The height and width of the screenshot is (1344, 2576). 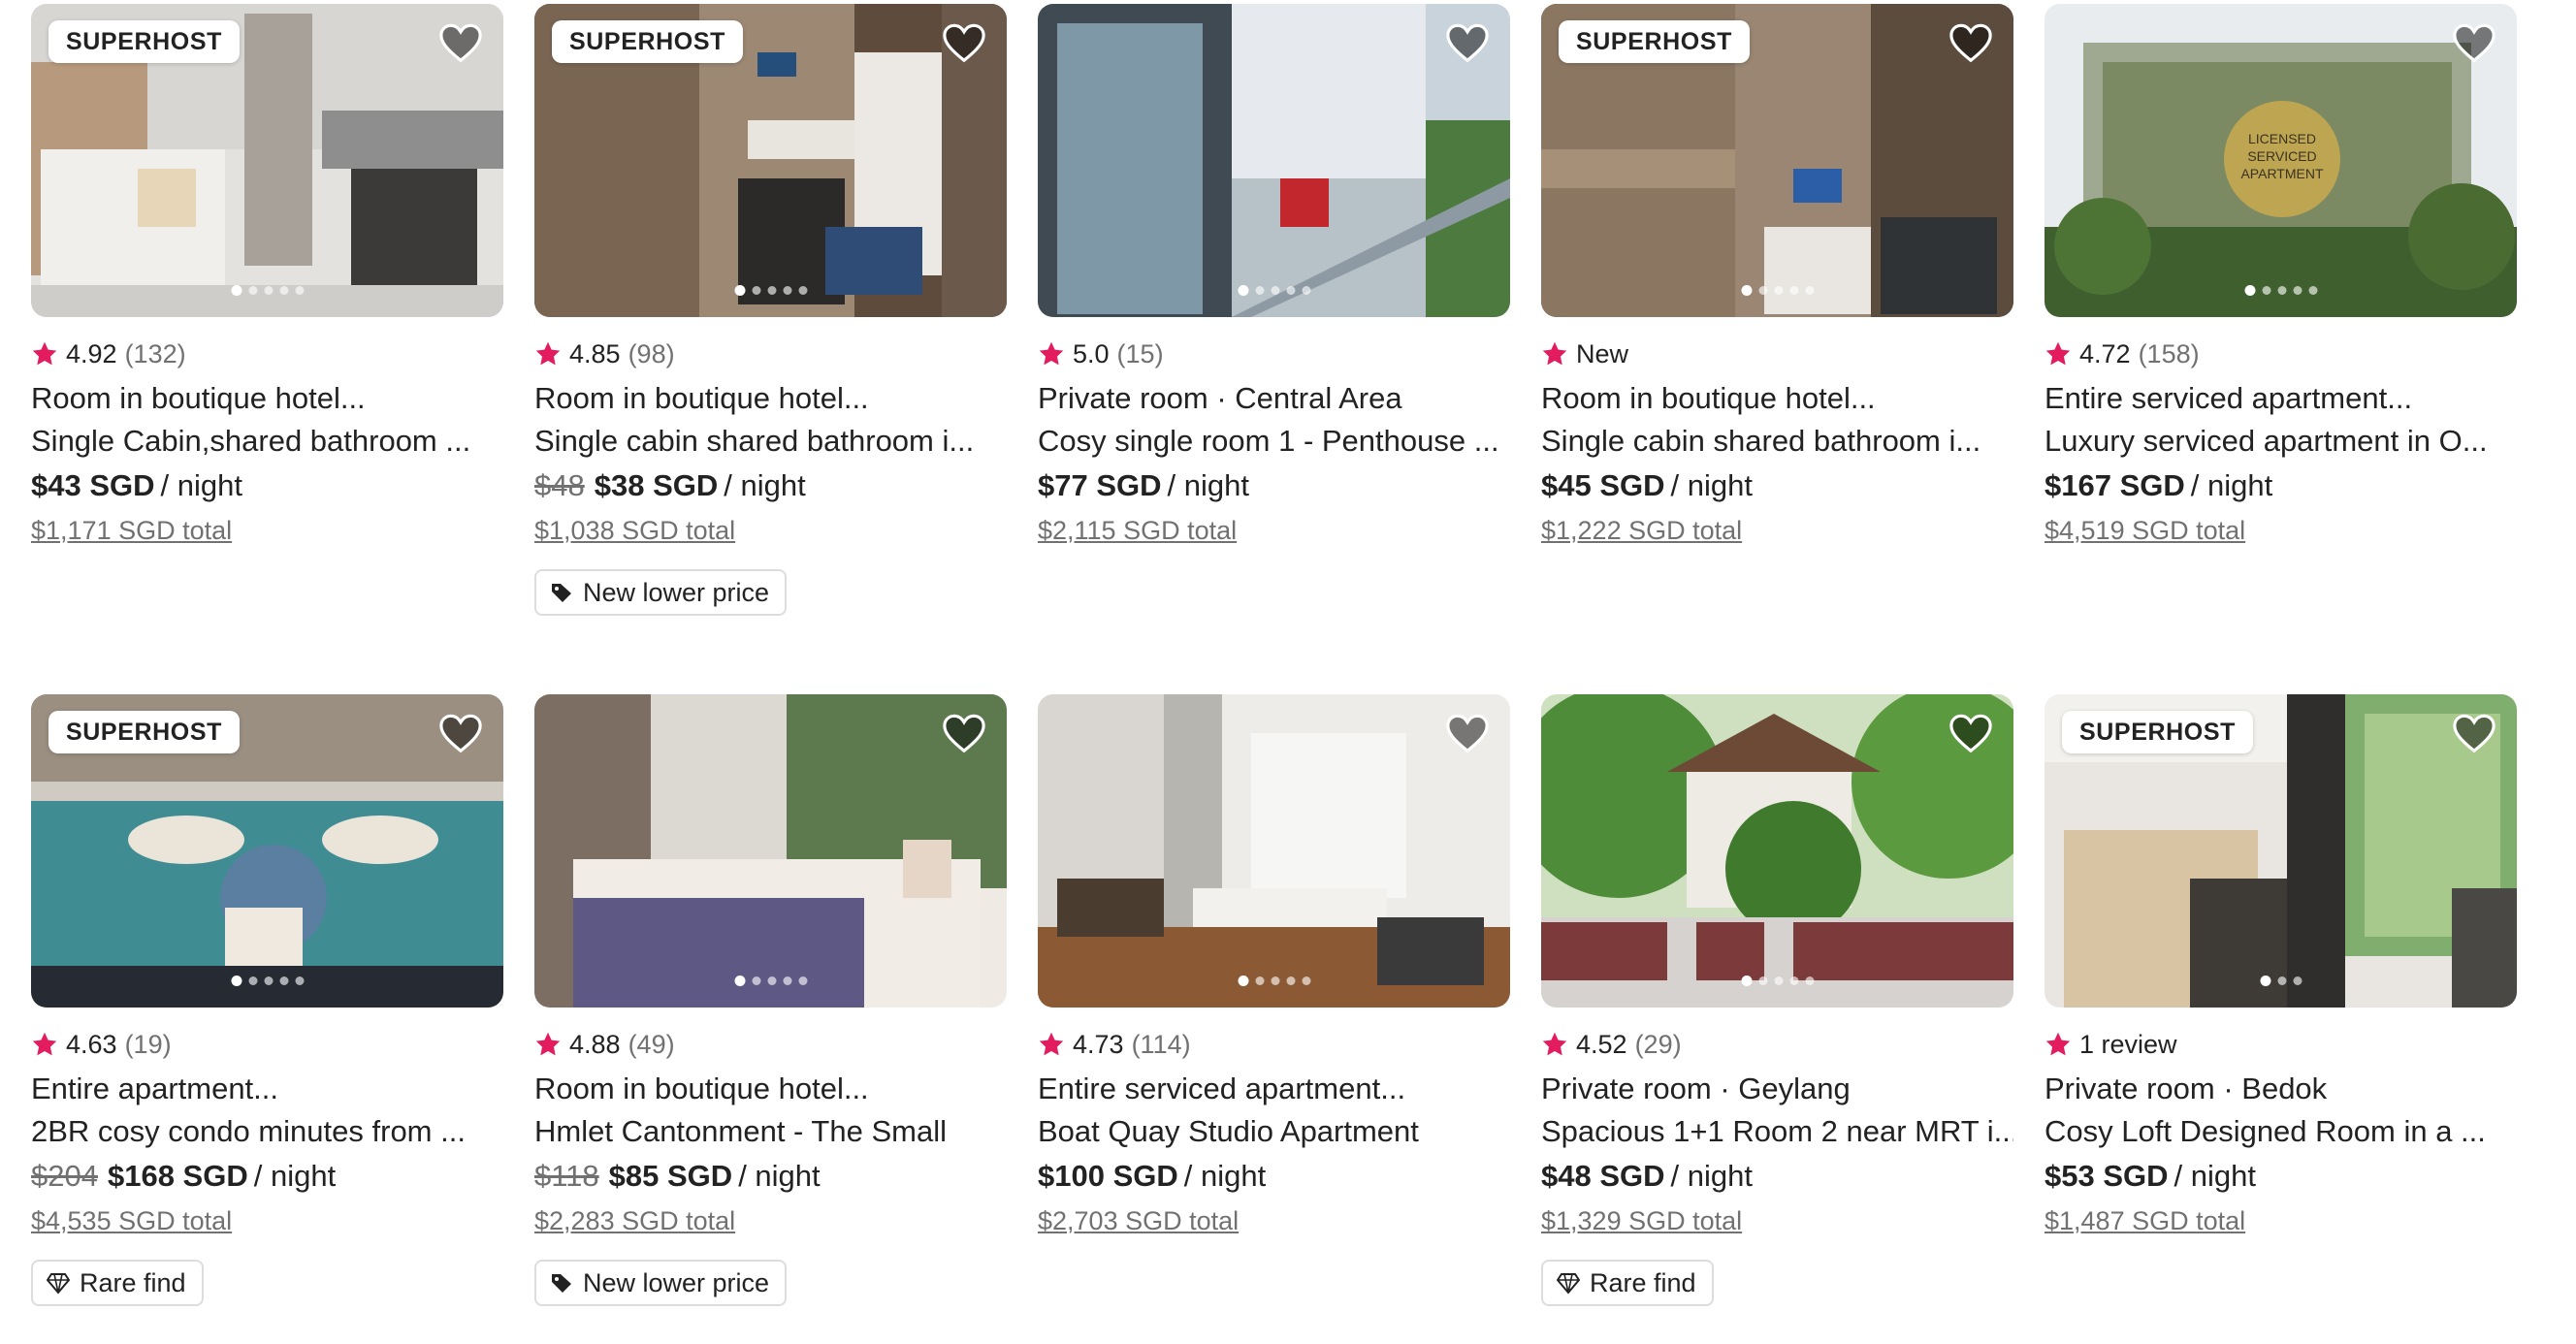 I want to click on rating-row: 4.88 (49), so click(x=770, y=1044).